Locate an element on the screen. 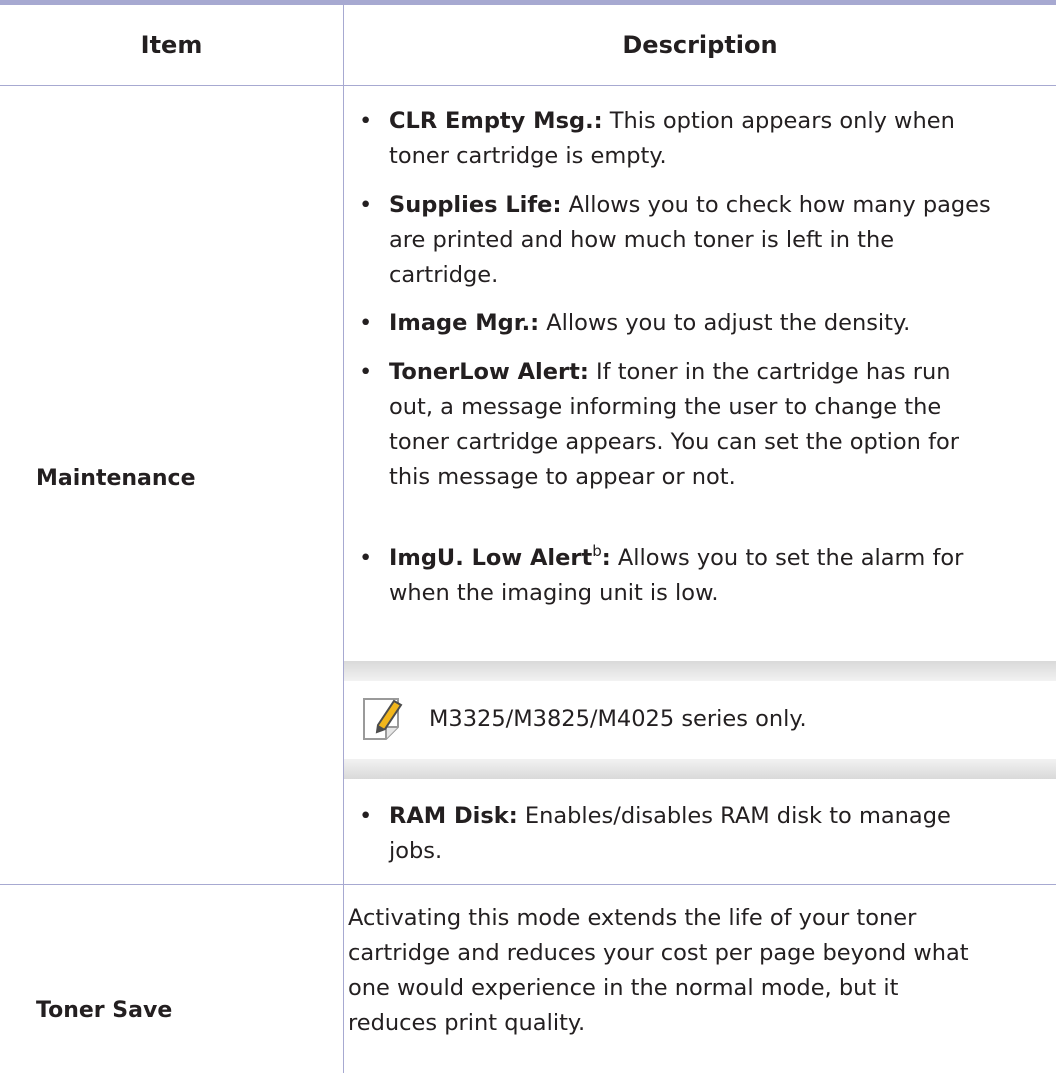 Image resolution: width=1056 pixels, height=1073 pixels. note-text: M3325/M3825/M4025 series only. is located at coordinates (618, 719).